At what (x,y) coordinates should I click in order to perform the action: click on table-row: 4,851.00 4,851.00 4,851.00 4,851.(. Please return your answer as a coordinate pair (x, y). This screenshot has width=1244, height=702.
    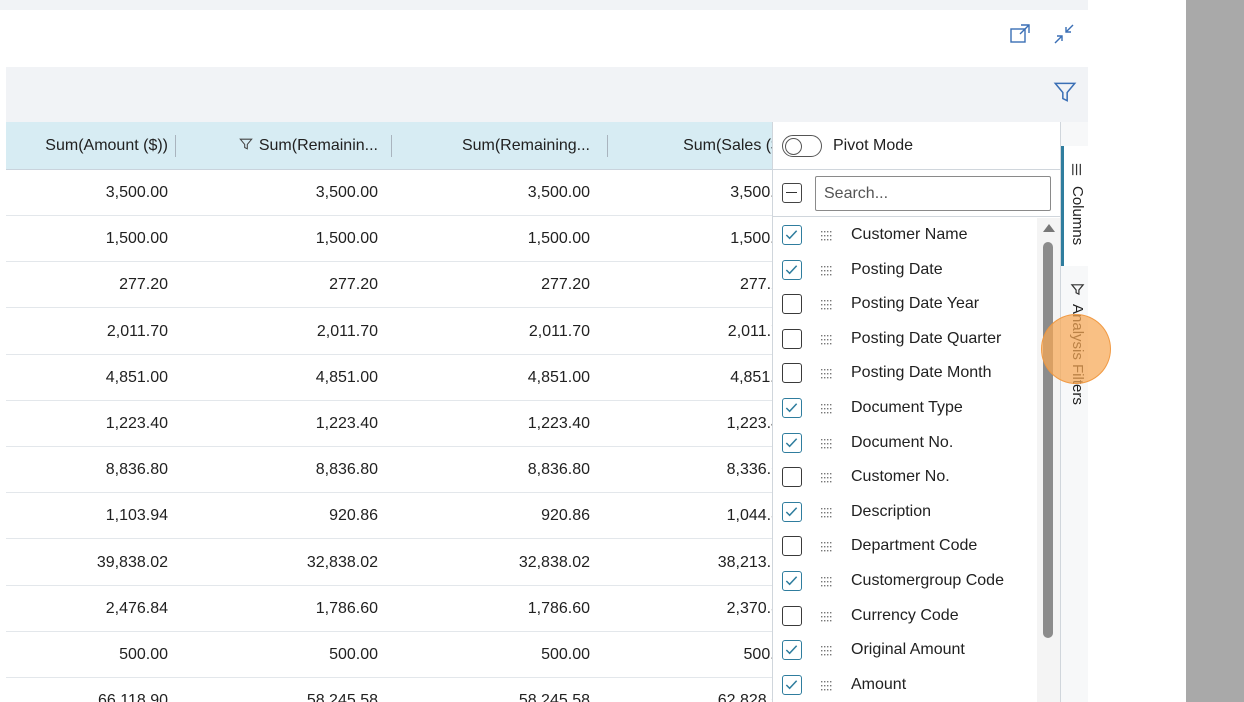
    Looking at the image, I should click on (389, 377).